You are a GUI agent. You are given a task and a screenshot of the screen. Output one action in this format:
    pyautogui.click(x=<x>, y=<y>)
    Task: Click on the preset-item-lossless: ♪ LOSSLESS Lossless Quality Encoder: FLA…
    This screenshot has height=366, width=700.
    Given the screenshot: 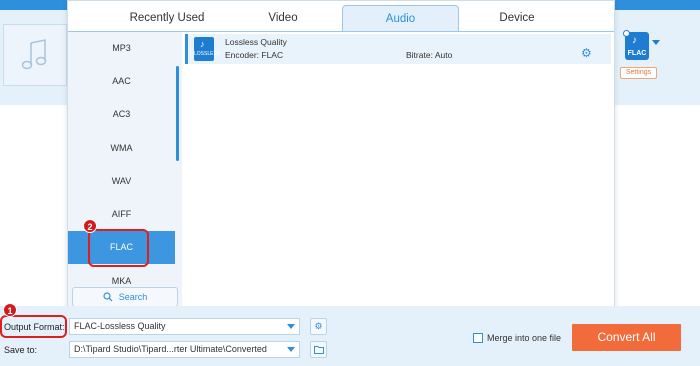 What is the action you would take?
    pyautogui.click(x=398, y=49)
    